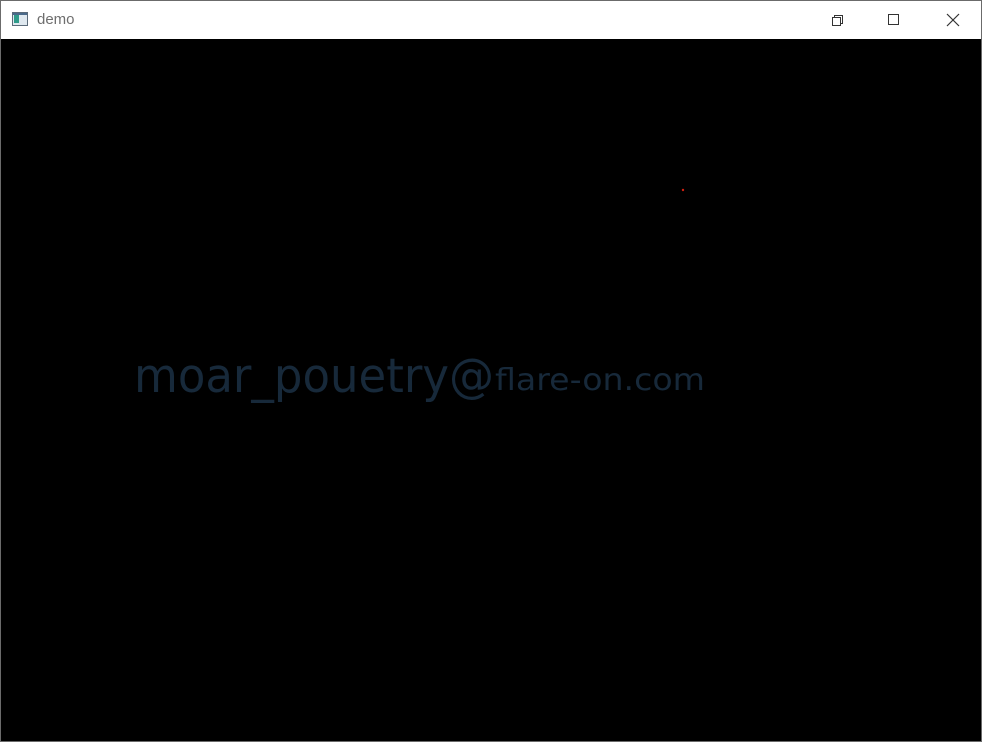 This screenshot has width=982, height=742. I want to click on app-window-icon, so click(20, 19).